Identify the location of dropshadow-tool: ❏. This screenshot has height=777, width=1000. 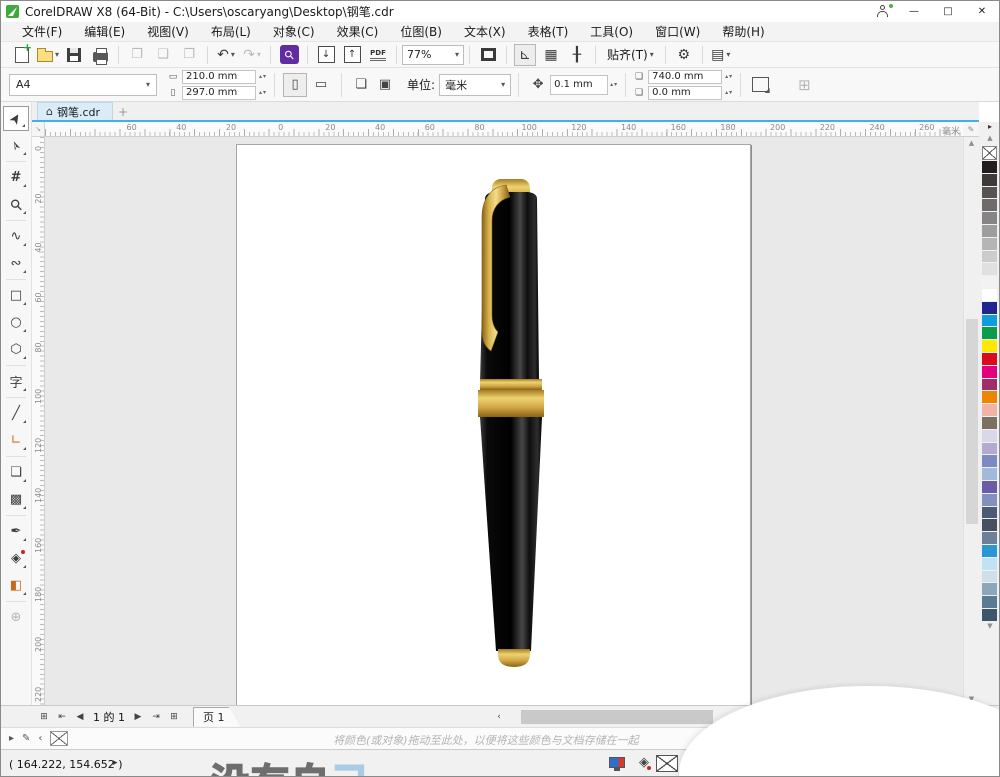
(16, 472).